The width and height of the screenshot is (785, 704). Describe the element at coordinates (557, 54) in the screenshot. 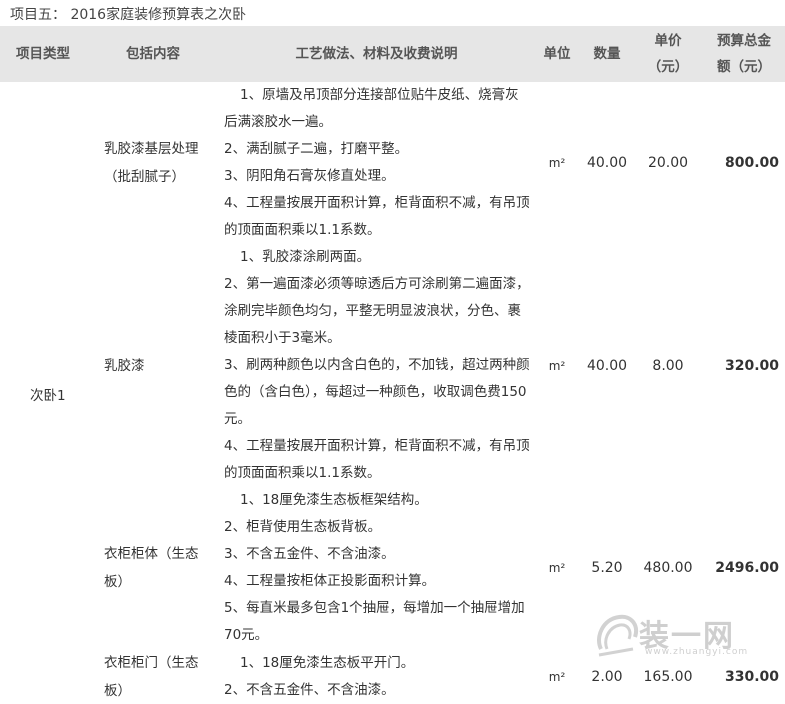

I see `header-unit: 单位` at that location.